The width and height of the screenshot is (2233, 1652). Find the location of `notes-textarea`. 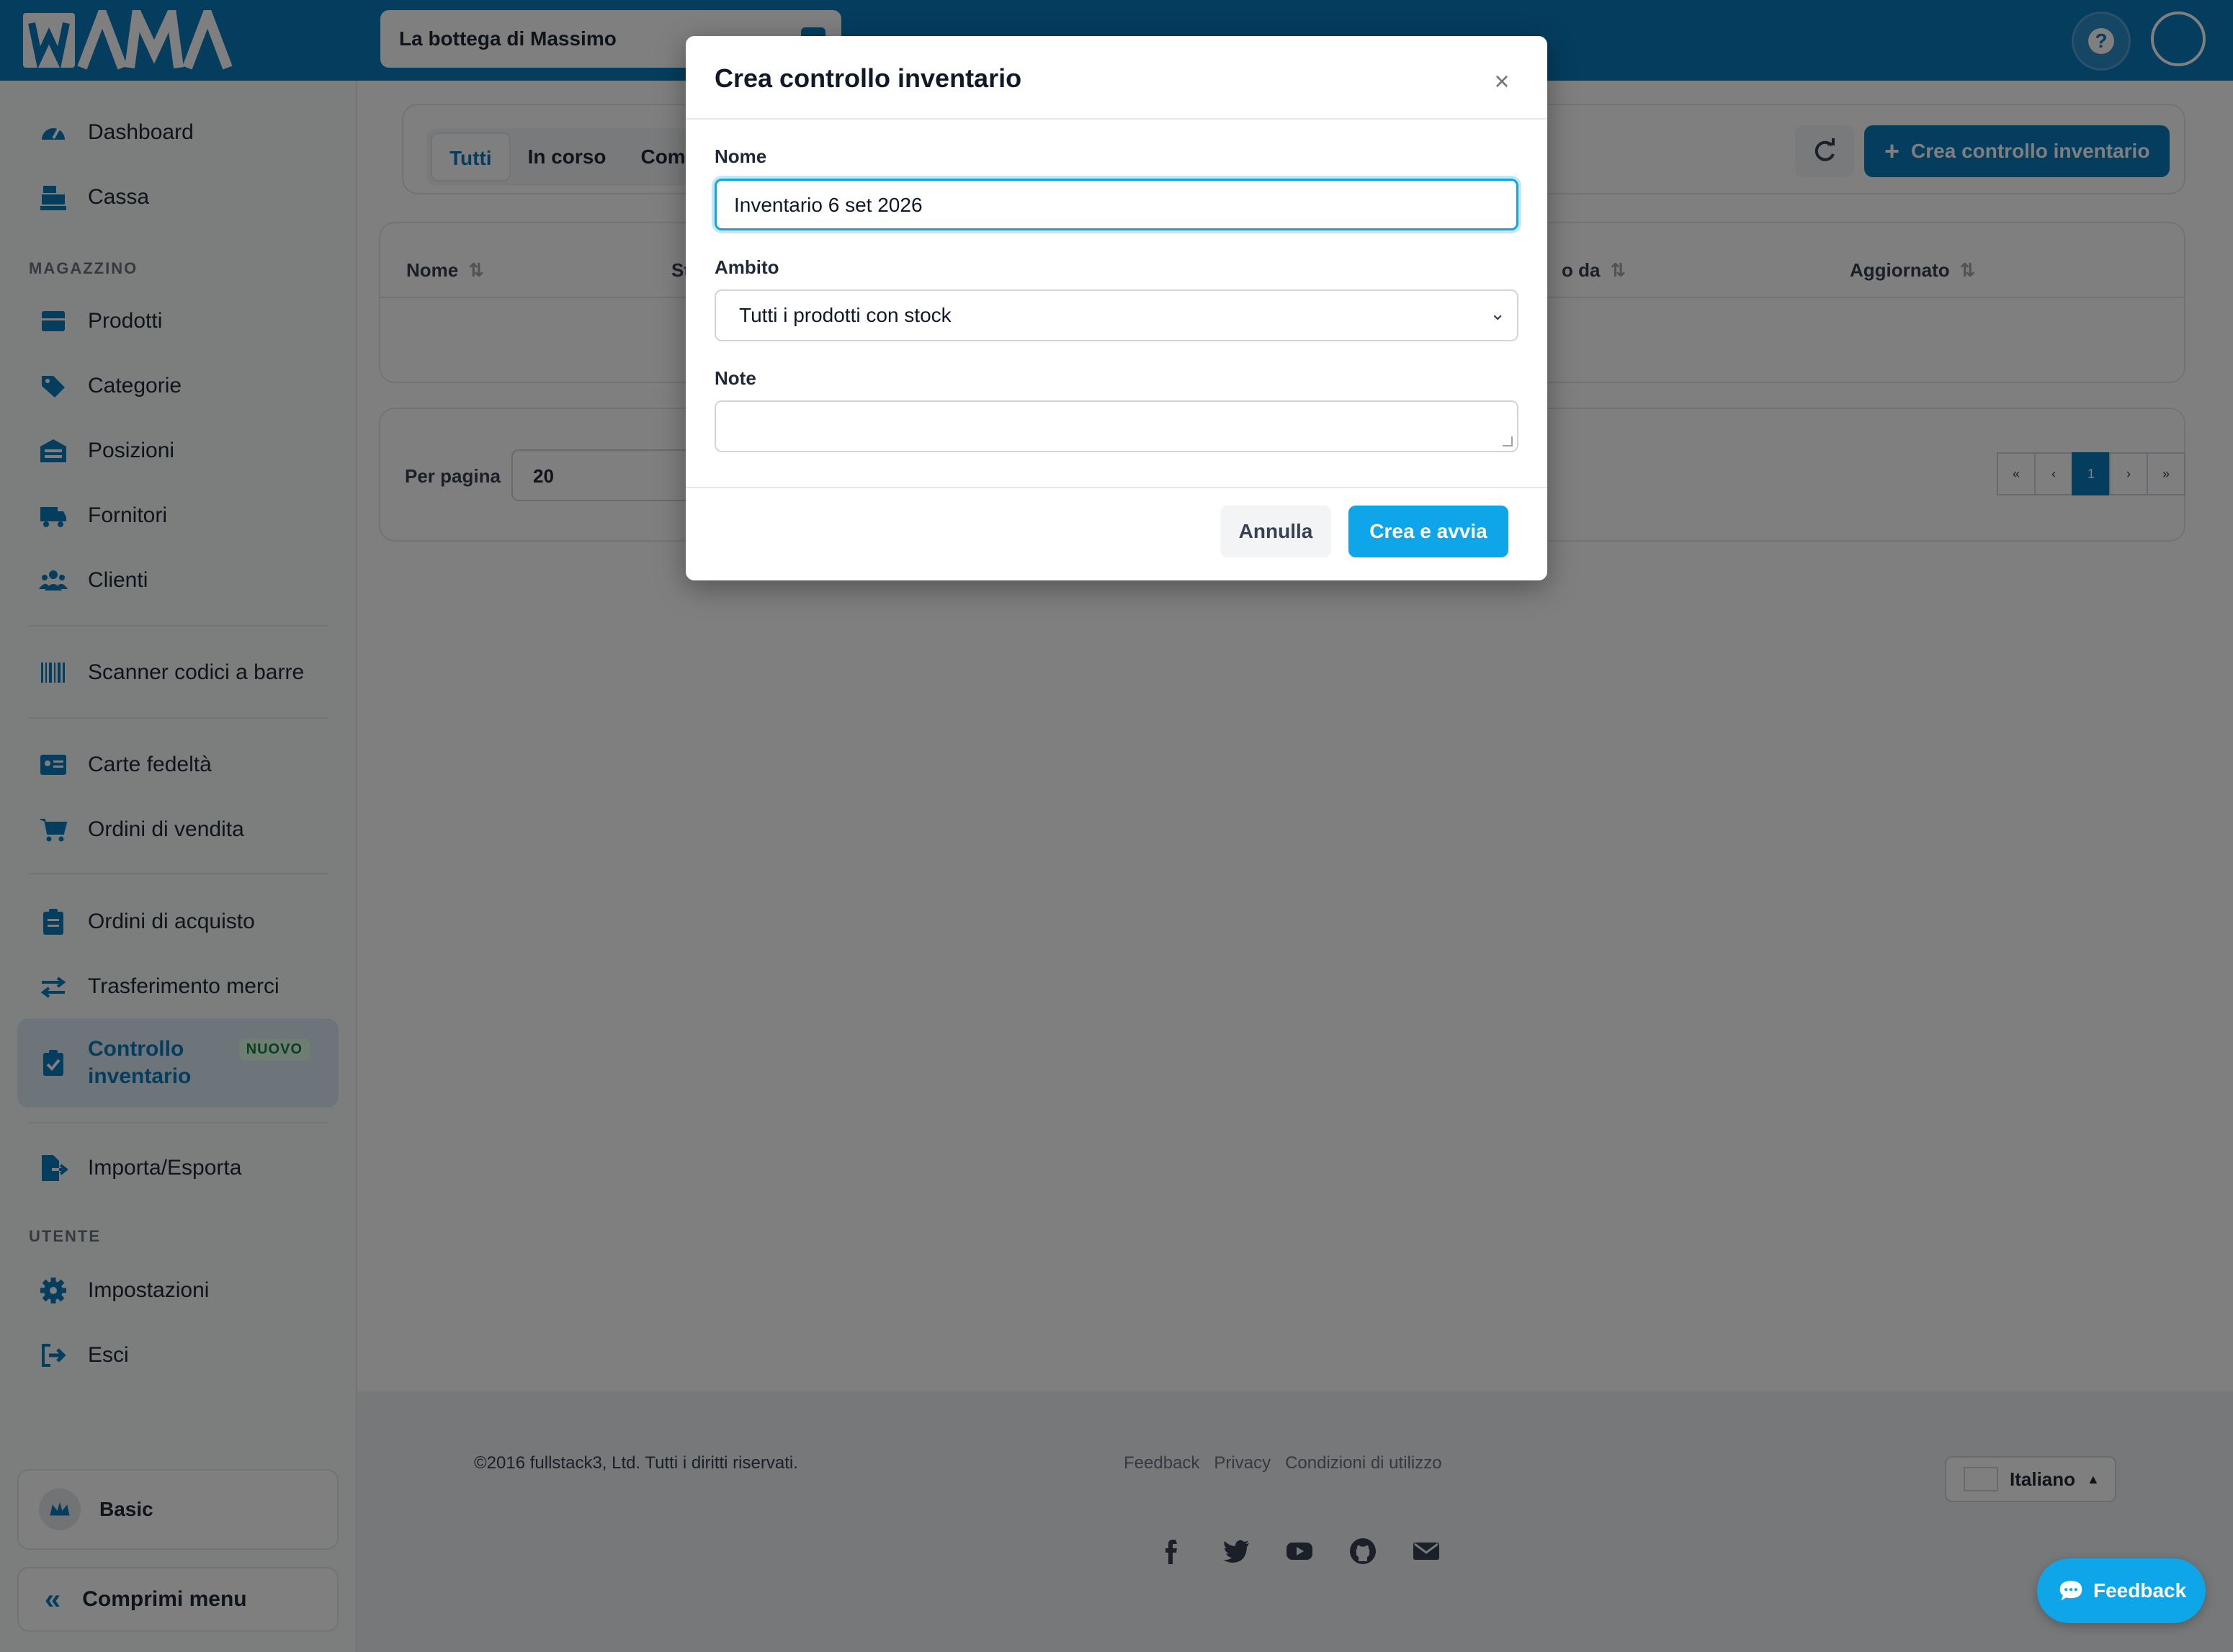

notes-textarea is located at coordinates (1116, 426).